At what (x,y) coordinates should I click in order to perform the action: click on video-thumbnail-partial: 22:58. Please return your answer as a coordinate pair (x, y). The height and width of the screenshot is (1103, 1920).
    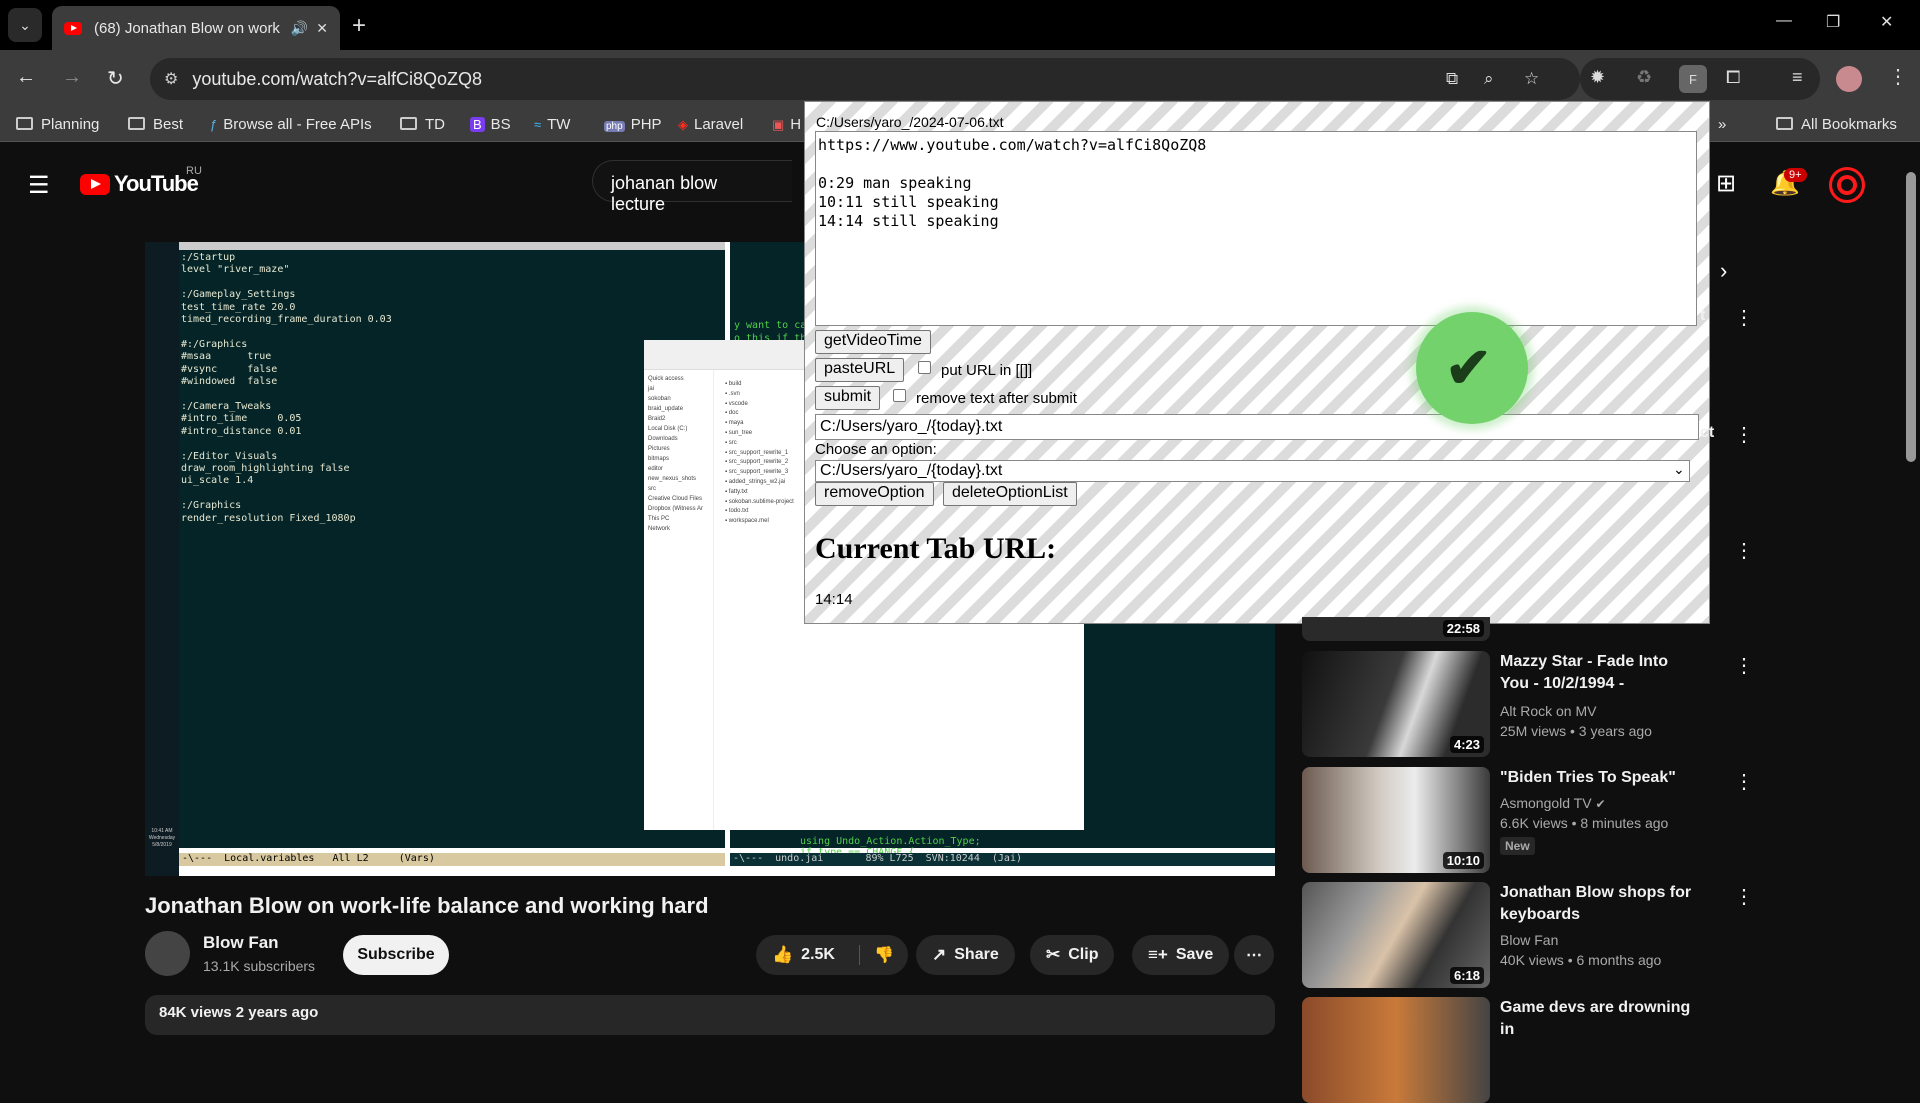
    Looking at the image, I should click on (1396, 629).